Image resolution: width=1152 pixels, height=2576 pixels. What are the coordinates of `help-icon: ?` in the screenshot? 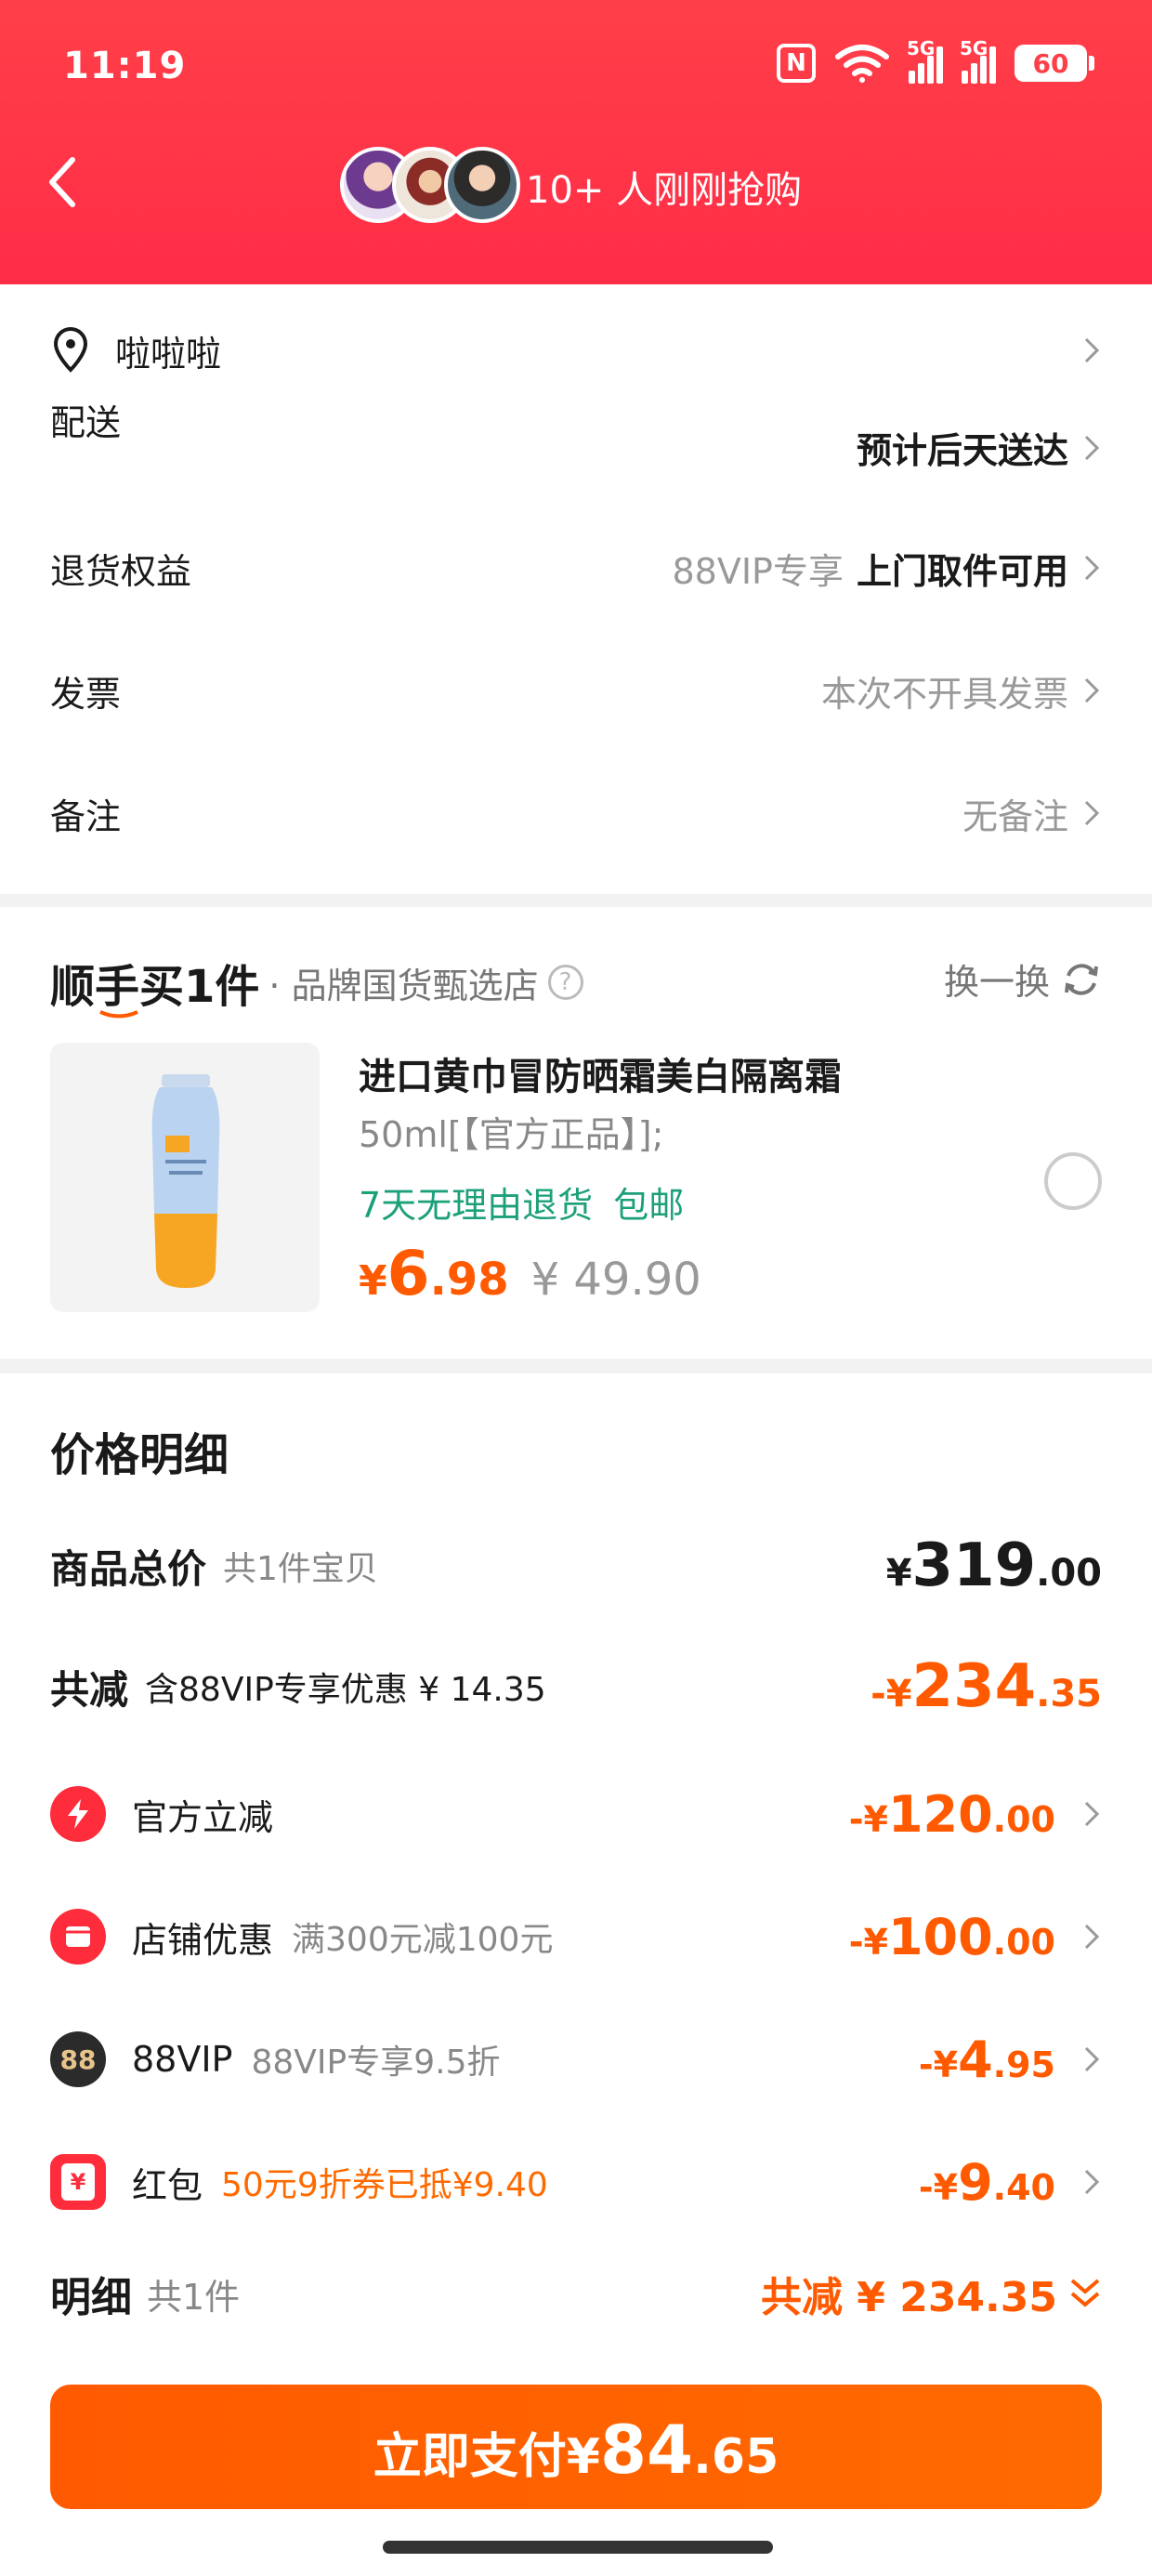 It's located at (565, 982).